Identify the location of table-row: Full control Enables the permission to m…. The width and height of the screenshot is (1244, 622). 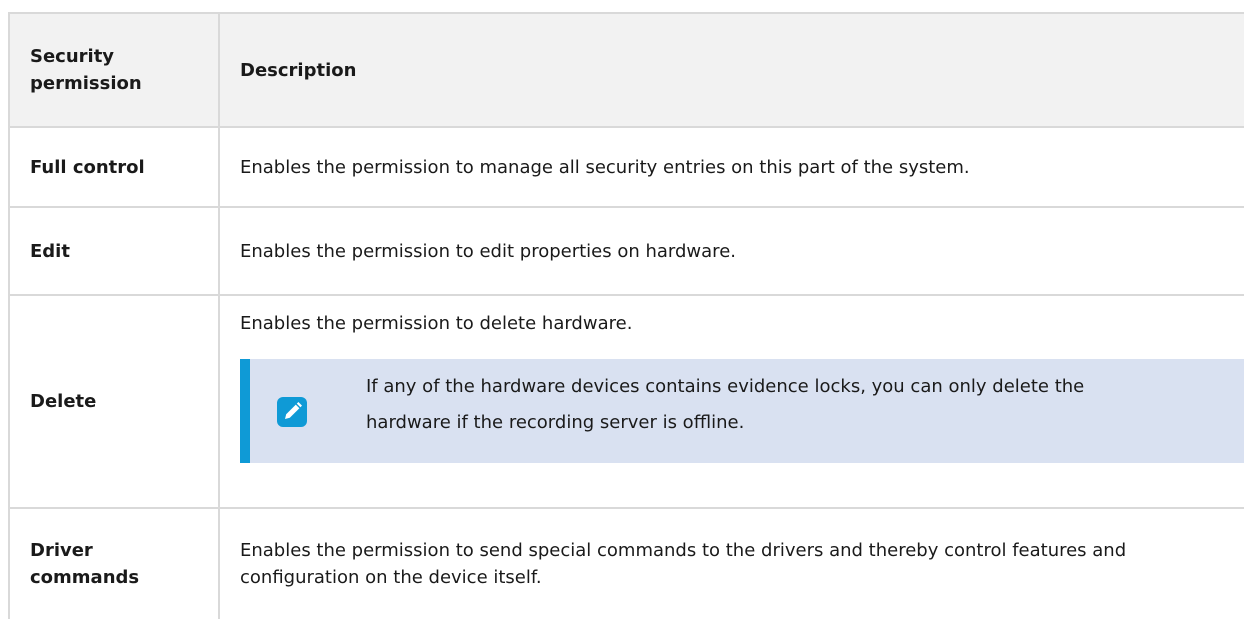
(626, 167).